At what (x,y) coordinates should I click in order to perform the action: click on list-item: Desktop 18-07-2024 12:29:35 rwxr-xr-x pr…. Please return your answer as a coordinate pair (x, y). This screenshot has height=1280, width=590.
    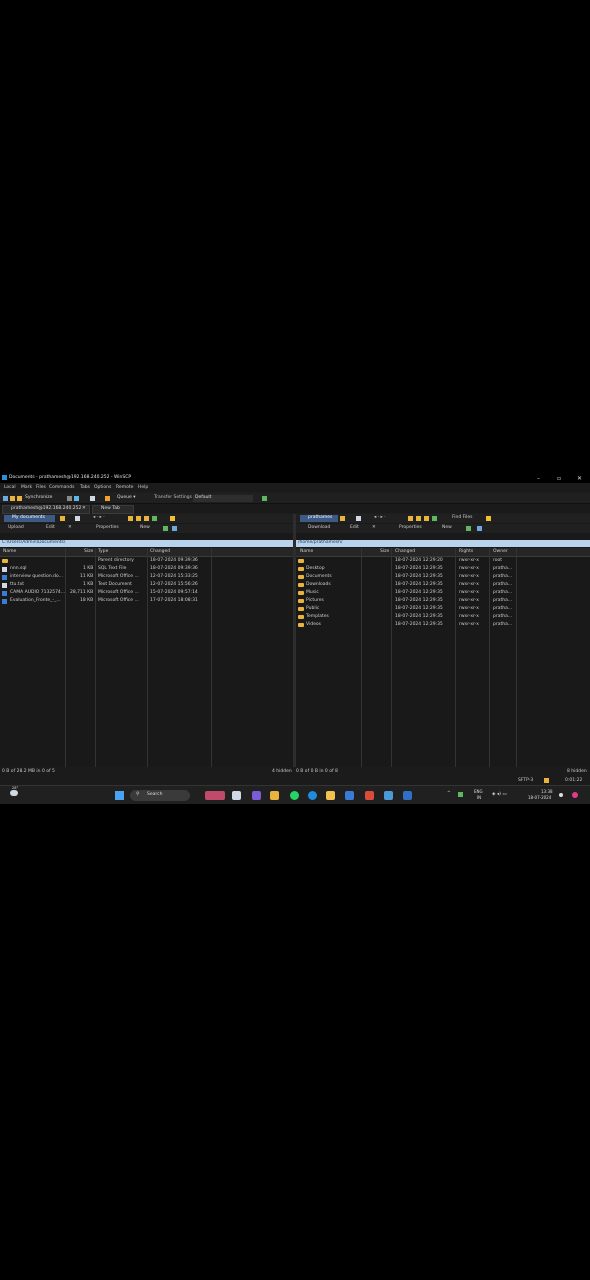
    Looking at the image, I should click on (443, 569).